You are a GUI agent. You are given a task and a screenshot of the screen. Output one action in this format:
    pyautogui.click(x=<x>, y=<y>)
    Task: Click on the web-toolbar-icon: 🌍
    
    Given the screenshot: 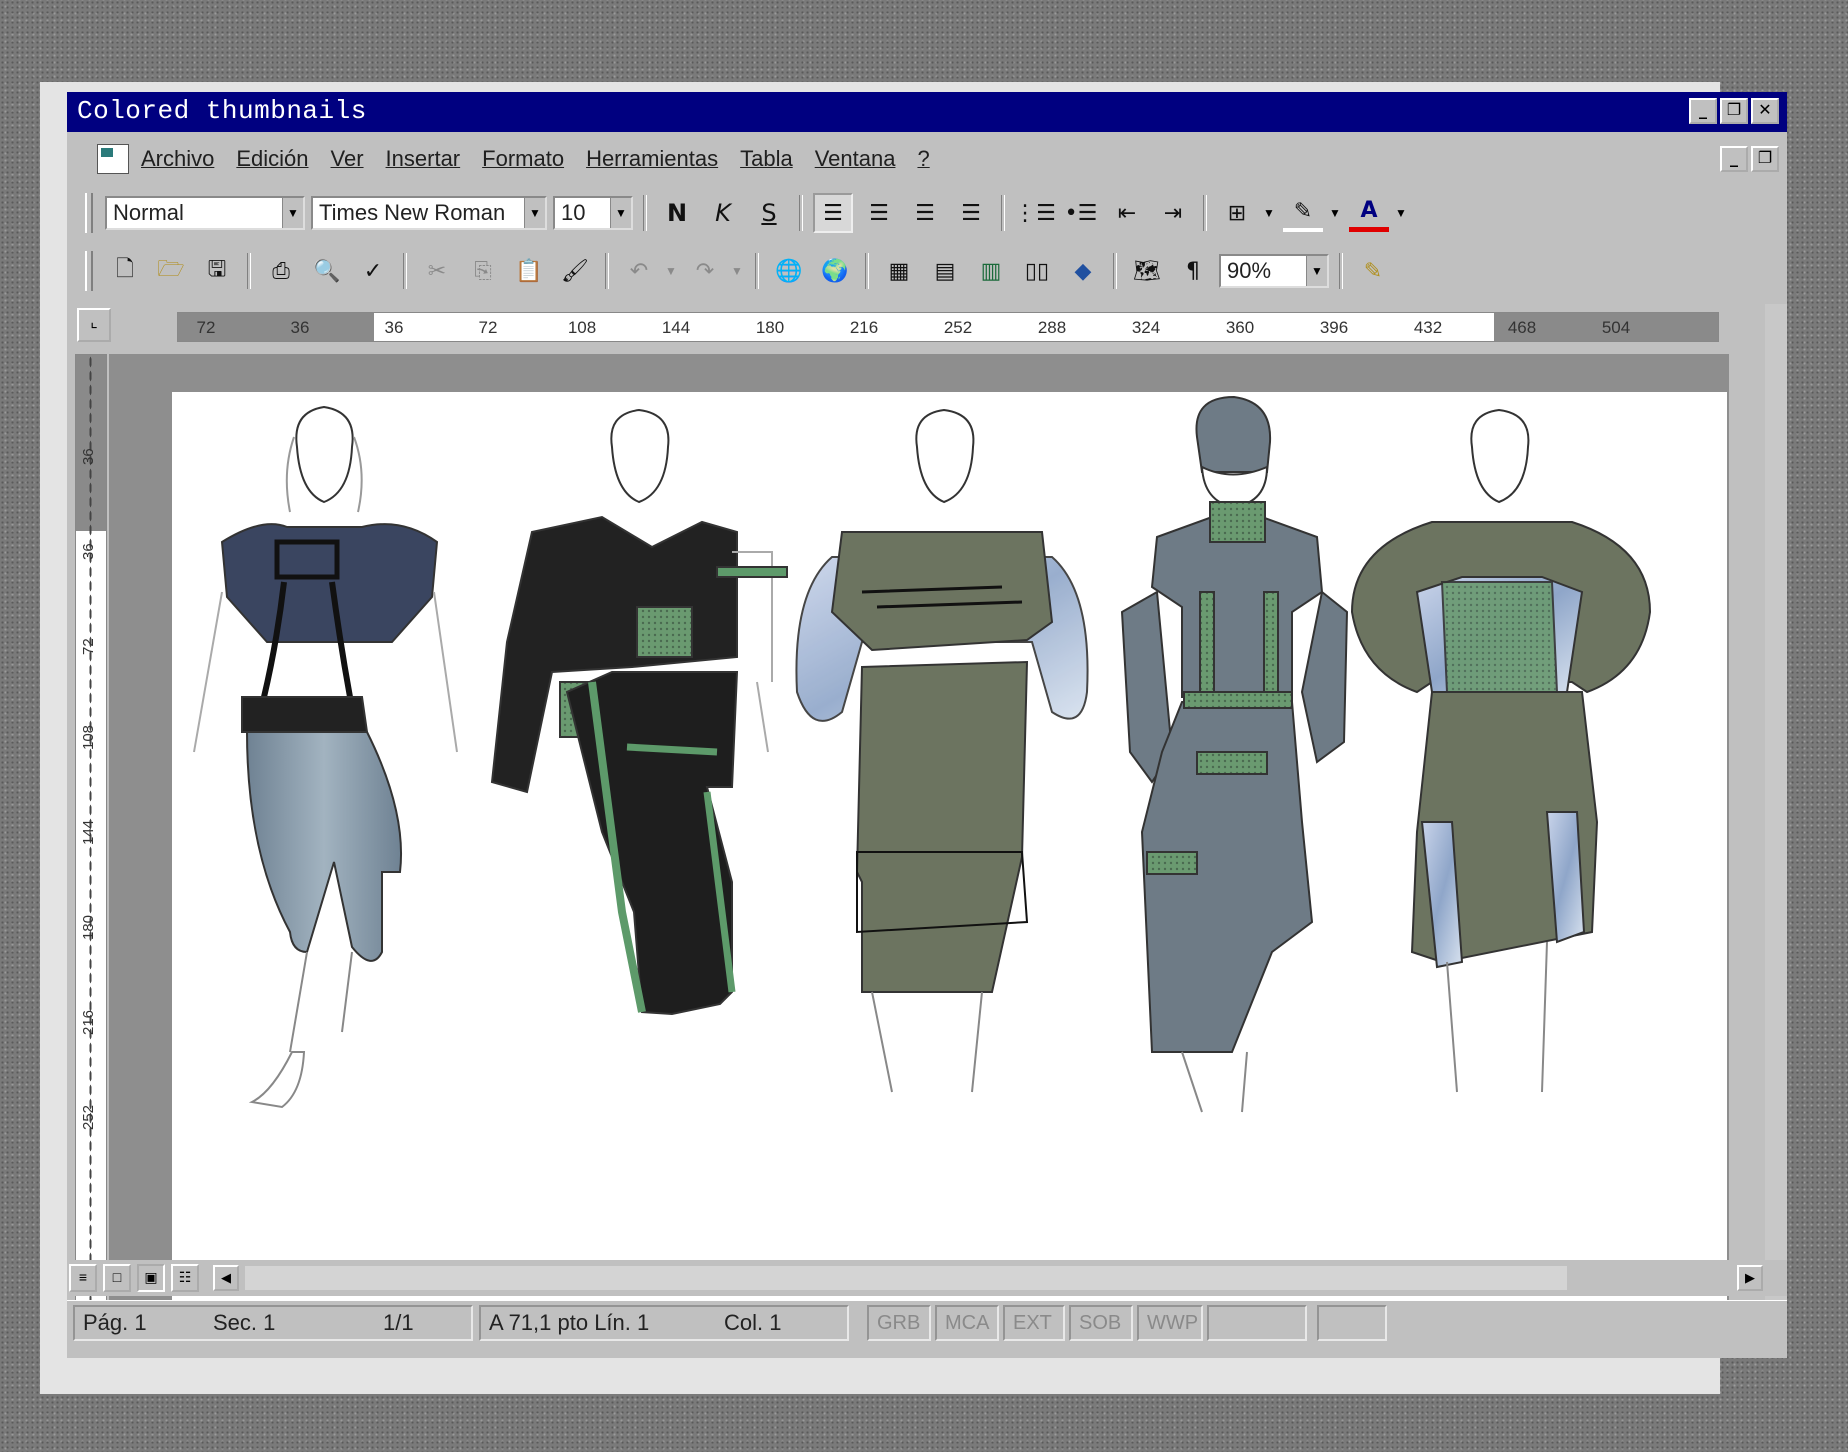 What is the action you would take?
    pyautogui.click(x=835, y=271)
    